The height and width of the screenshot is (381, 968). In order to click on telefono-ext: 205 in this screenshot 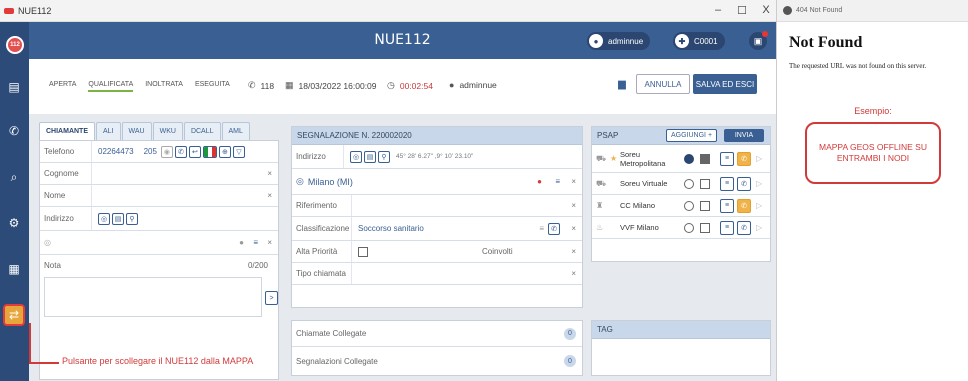, I will do `click(150, 151)`.